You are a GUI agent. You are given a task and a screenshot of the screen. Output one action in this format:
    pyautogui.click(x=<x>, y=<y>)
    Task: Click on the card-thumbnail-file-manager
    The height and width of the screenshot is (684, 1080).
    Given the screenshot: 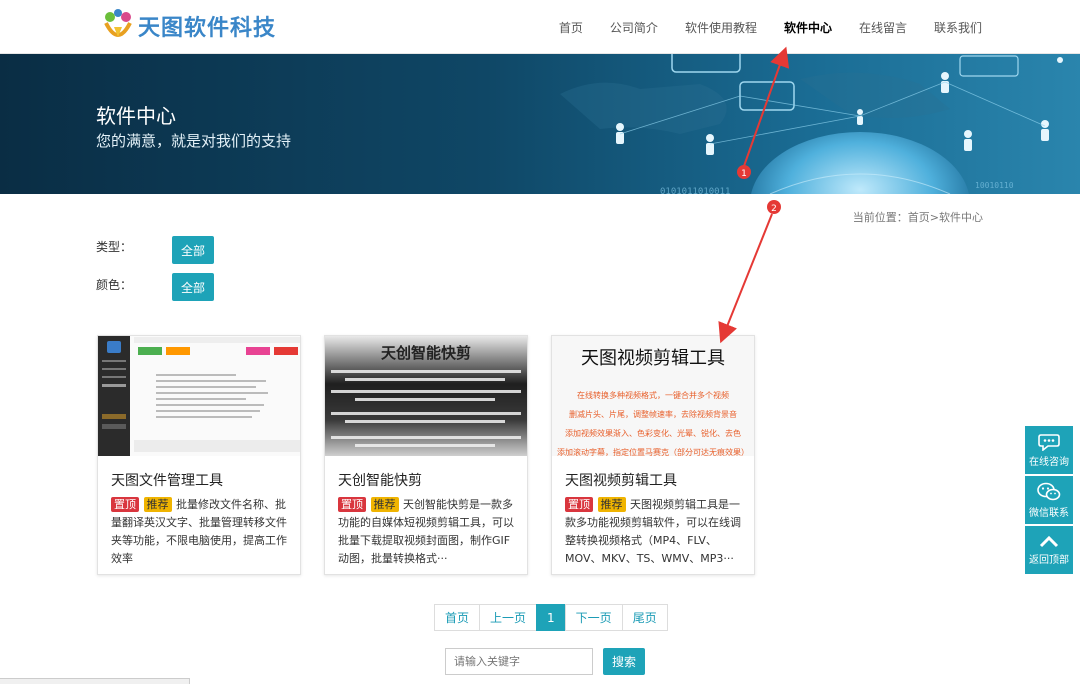 What is the action you would take?
    pyautogui.click(x=199, y=396)
    